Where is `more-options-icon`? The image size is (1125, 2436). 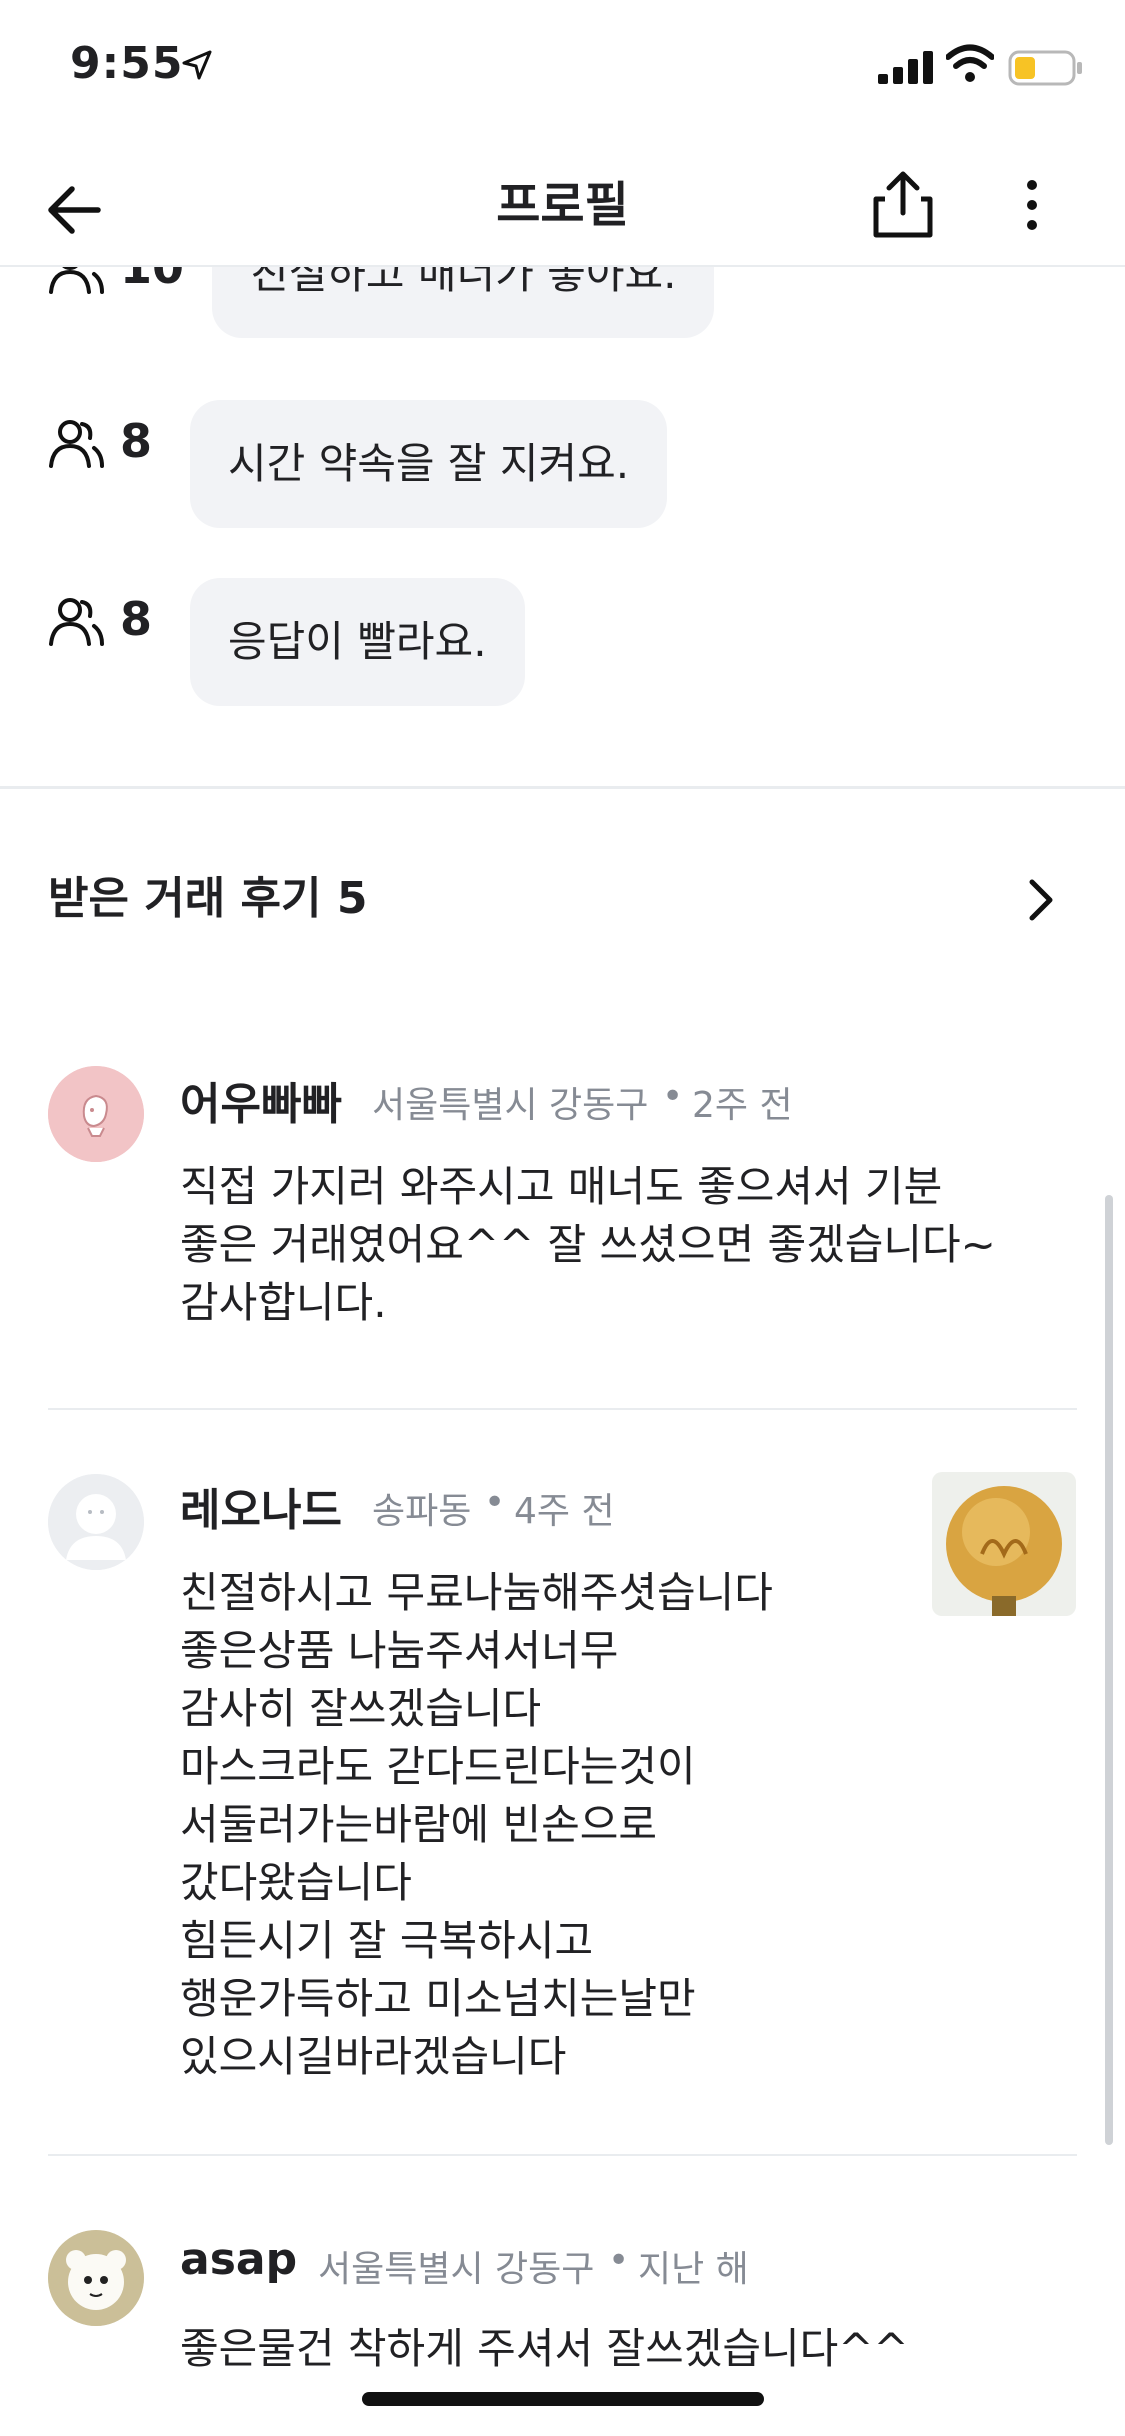
more-options-icon is located at coordinates (1032, 205).